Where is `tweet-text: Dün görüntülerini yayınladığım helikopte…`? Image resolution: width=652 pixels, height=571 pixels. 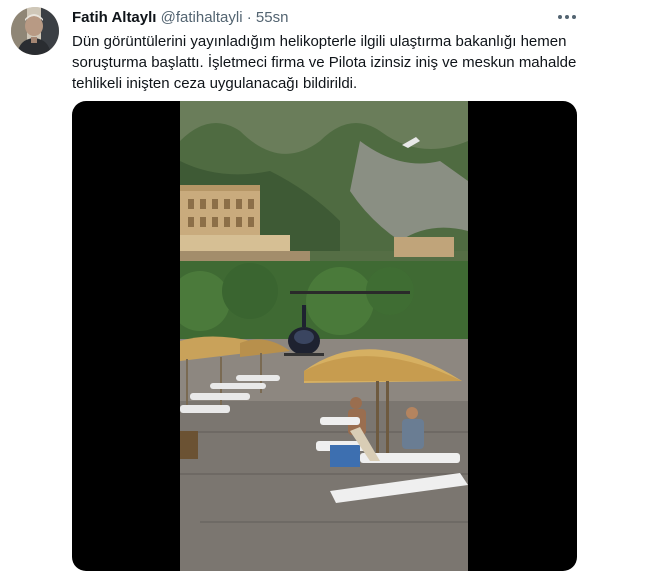 tweet-text: Dün görüntülerini yayınladığım helikopte… is located at coordinates (324, 62).